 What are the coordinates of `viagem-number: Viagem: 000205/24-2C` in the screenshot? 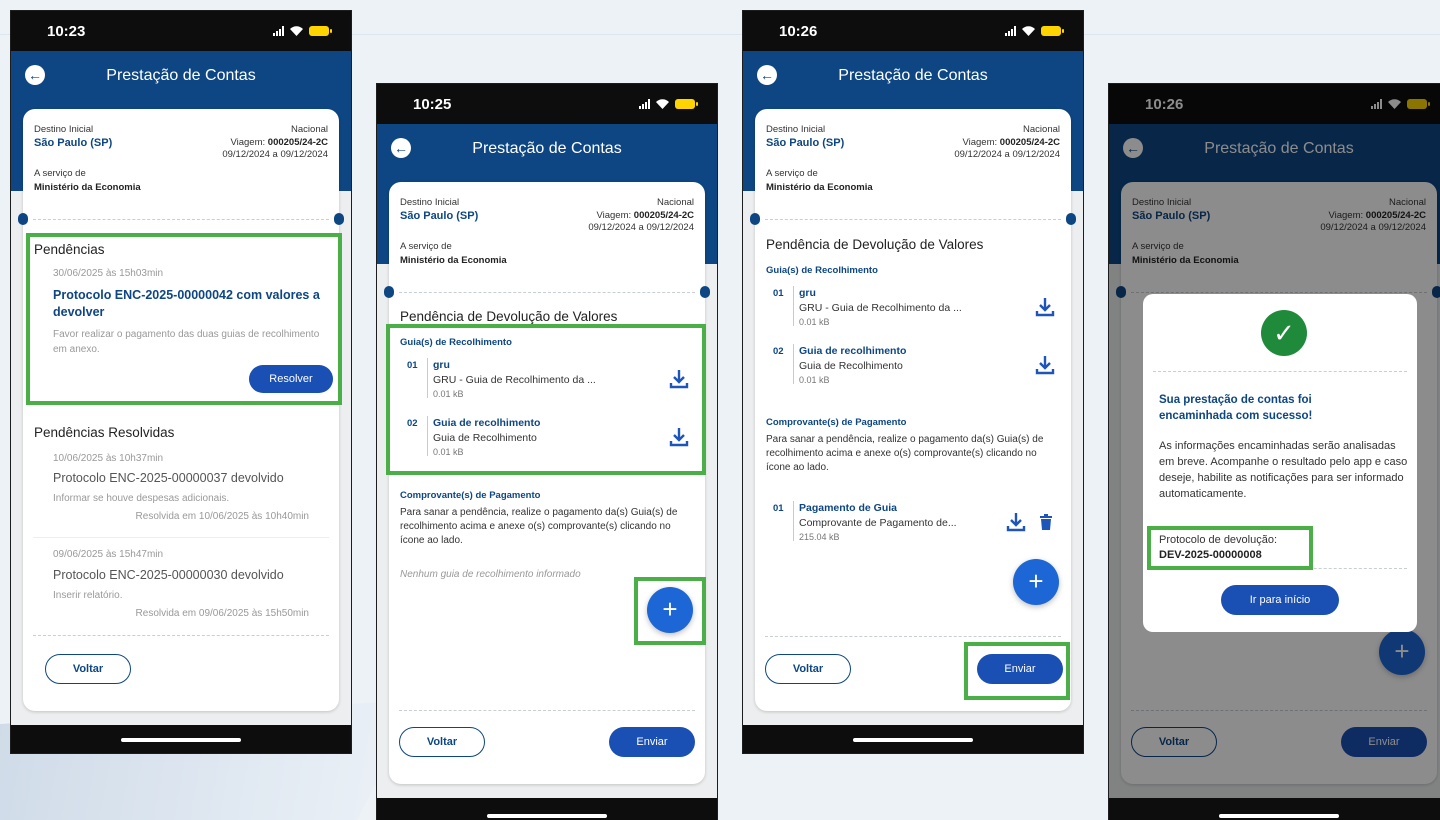 It's located at (645, 215).